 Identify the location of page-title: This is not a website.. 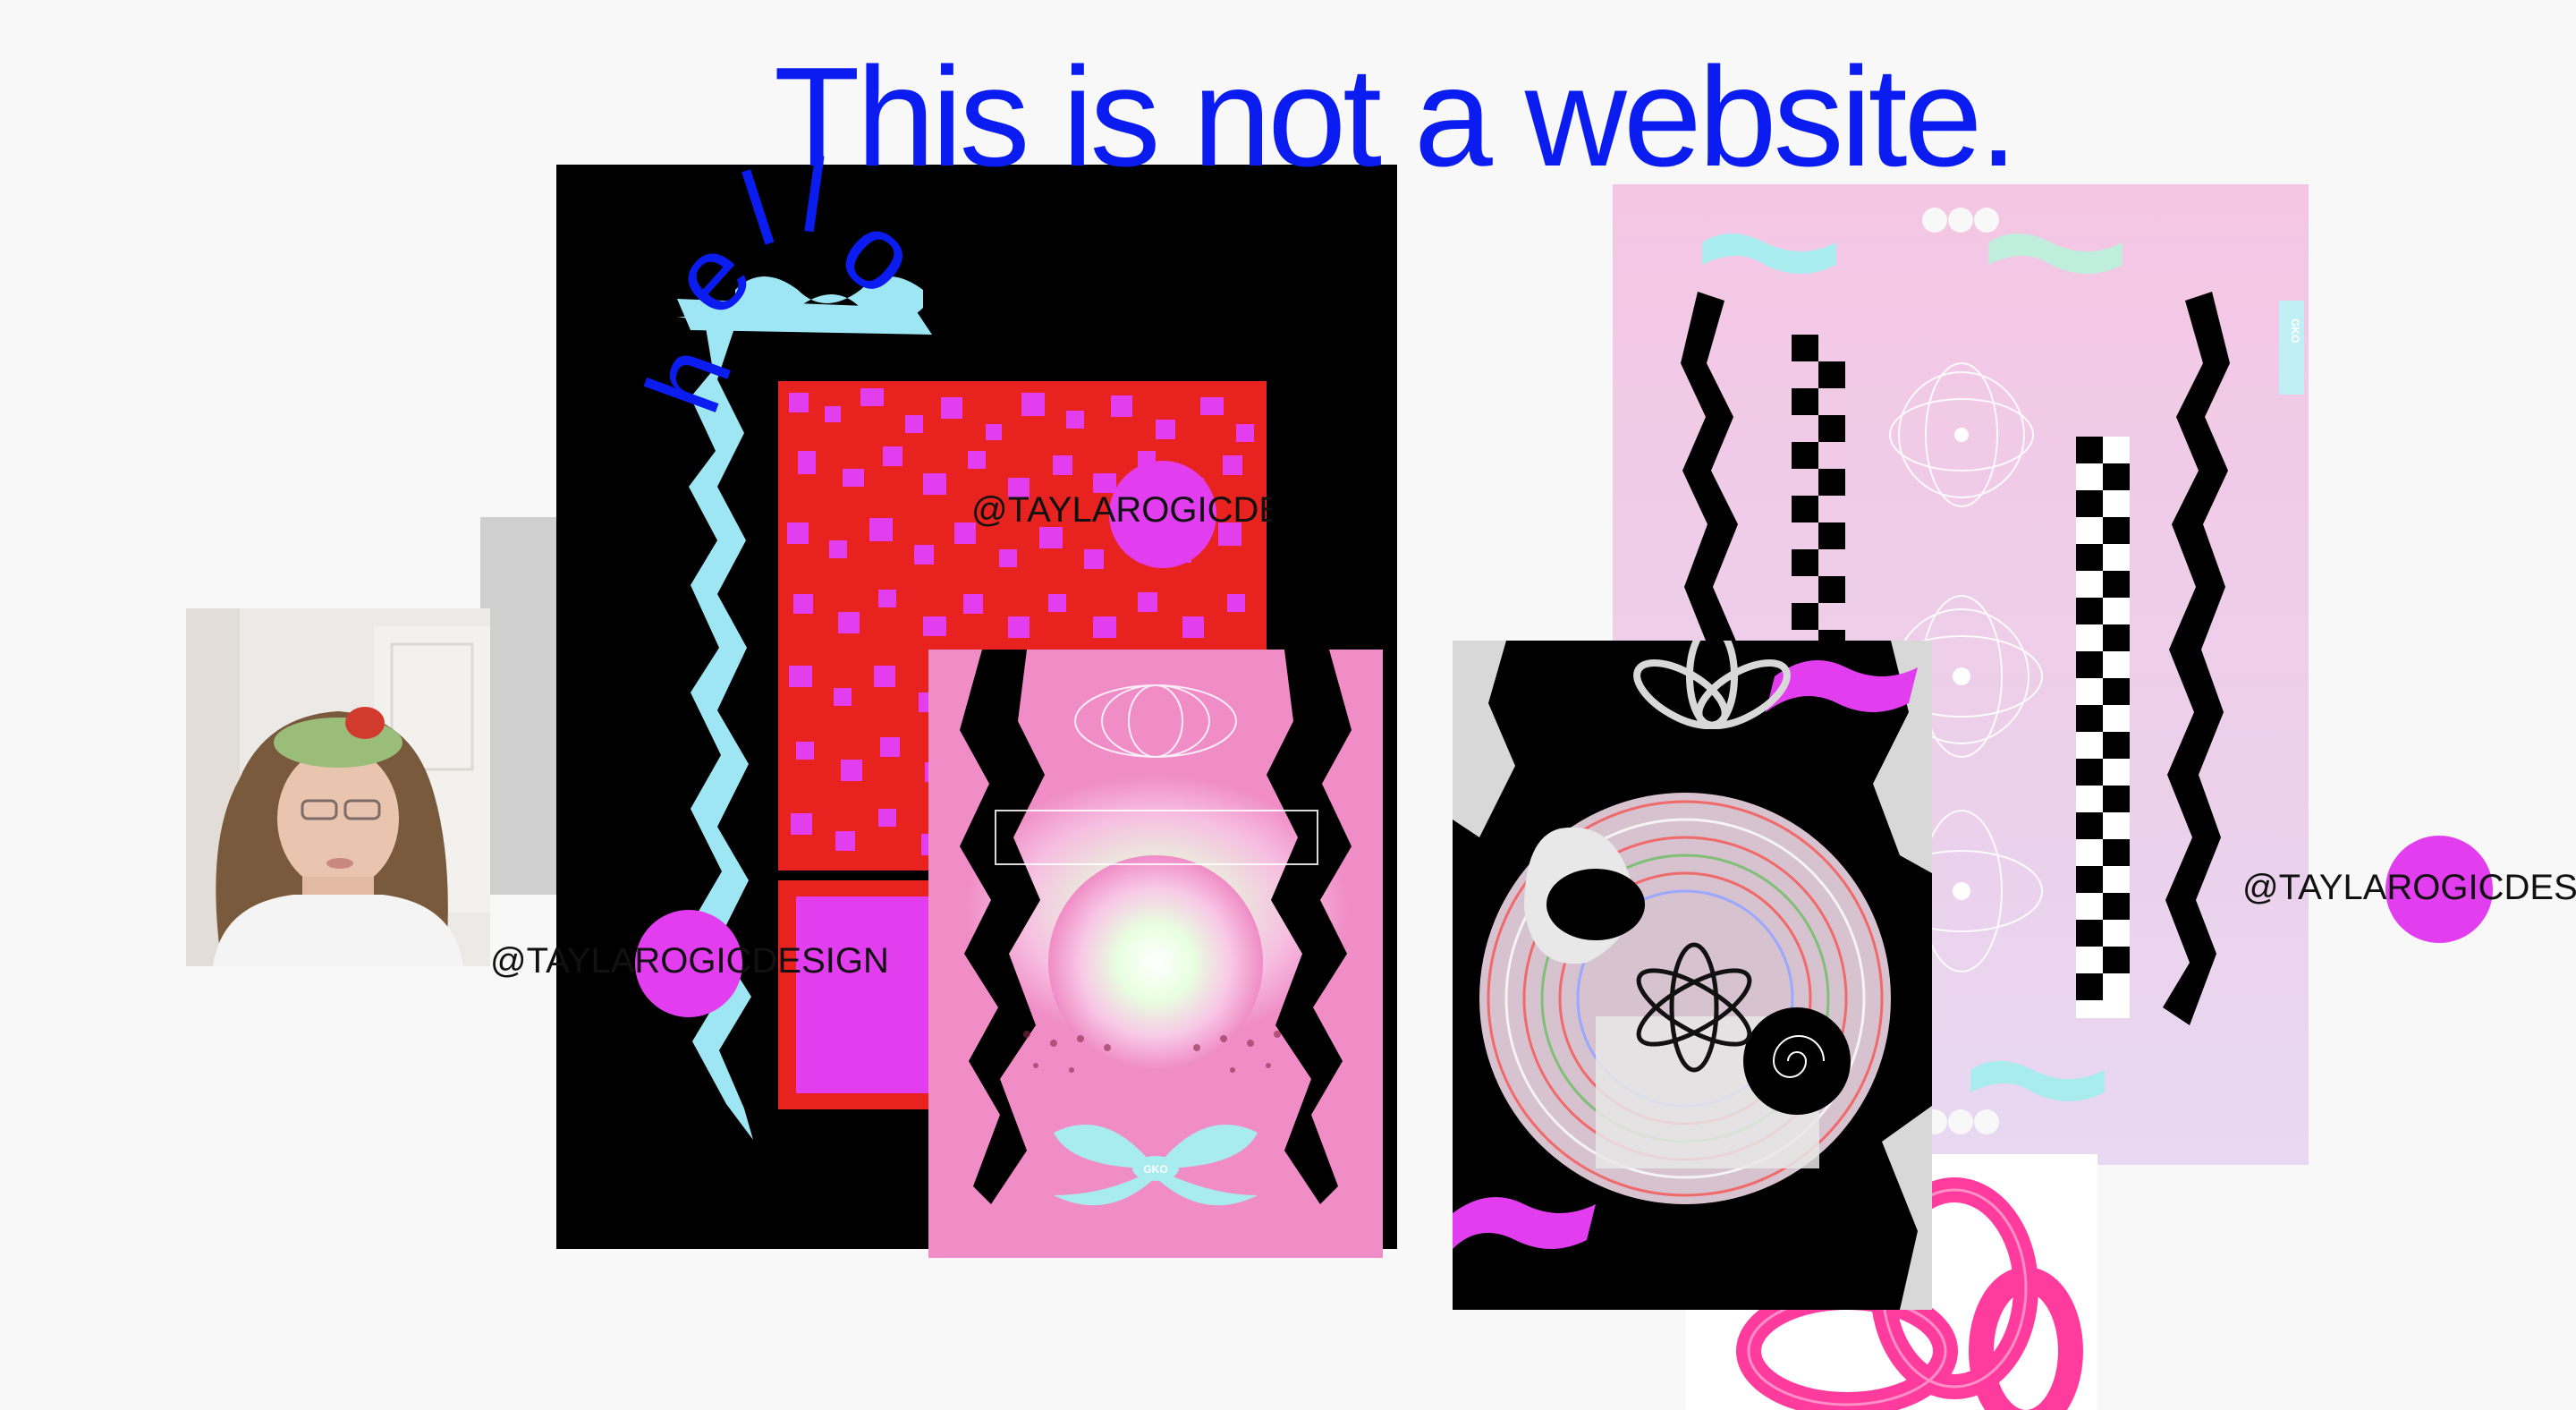
(1396, 117).